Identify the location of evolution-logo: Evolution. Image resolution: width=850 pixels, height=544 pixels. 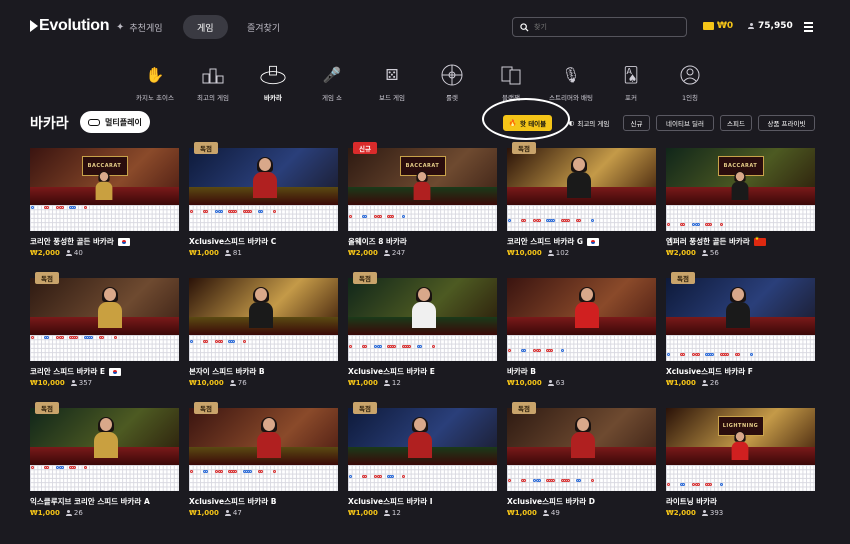
(69, 26).